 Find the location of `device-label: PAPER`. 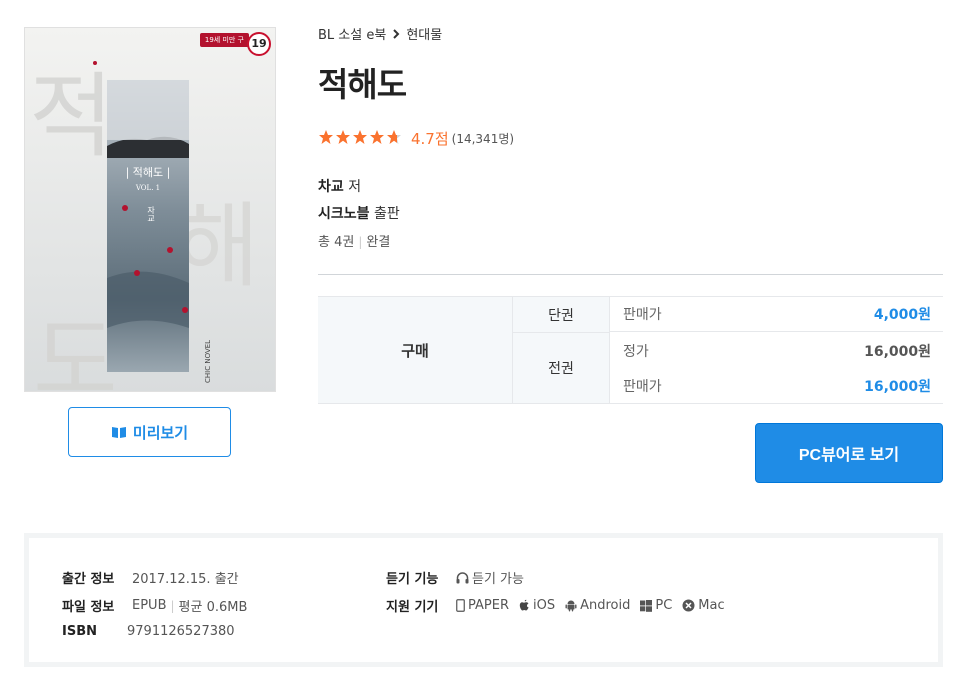

device-label: PAPER is located at coordinates (488, 605).